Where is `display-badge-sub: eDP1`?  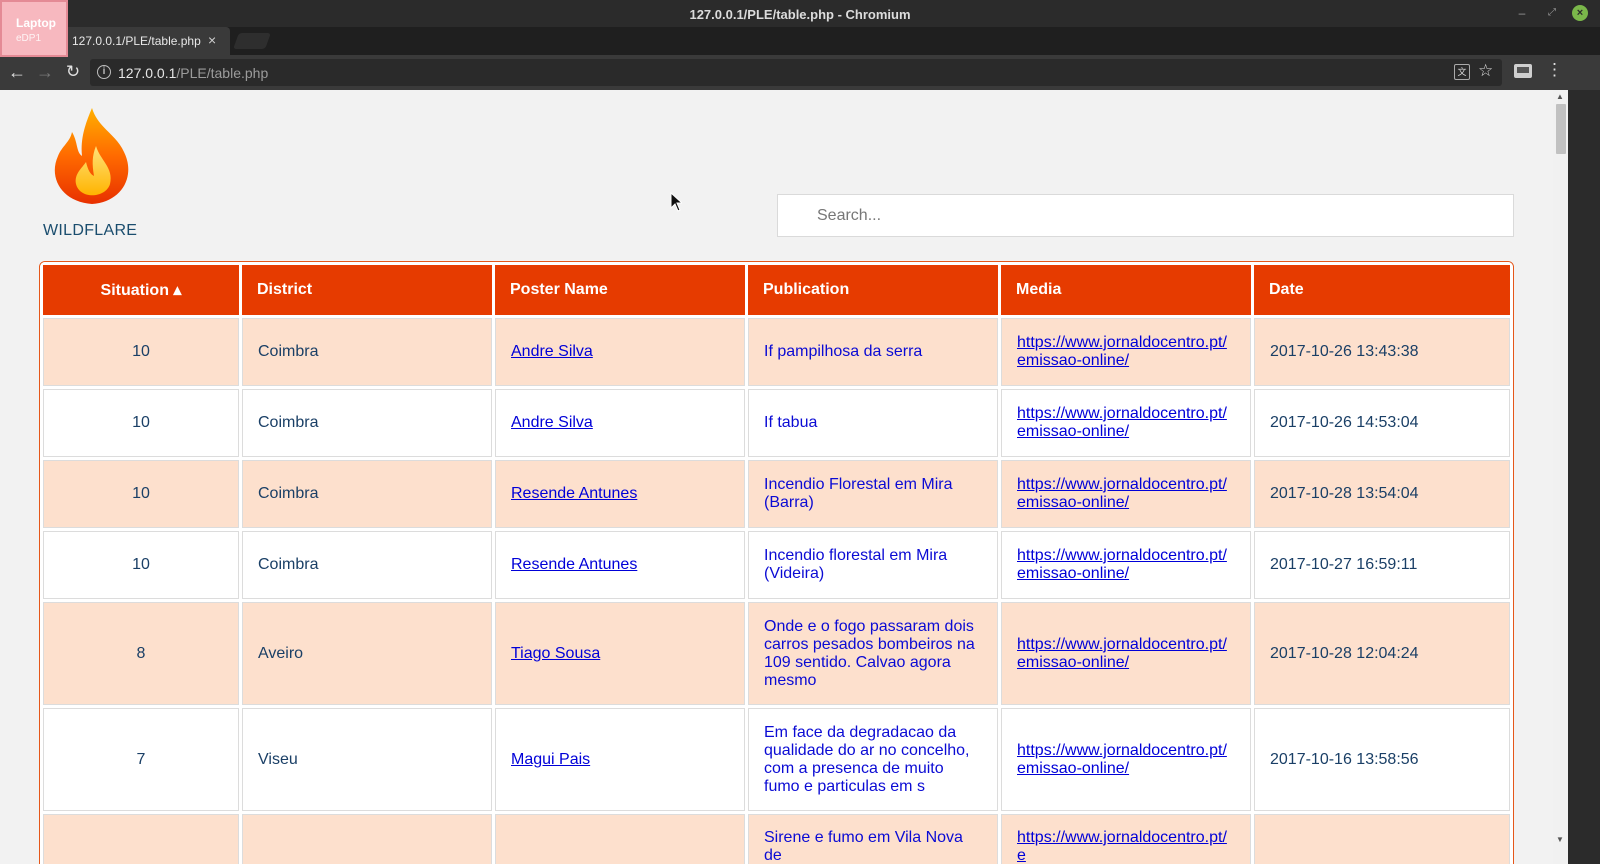 display-badge-sub: eDP1 is located at coordinates (29, 38).